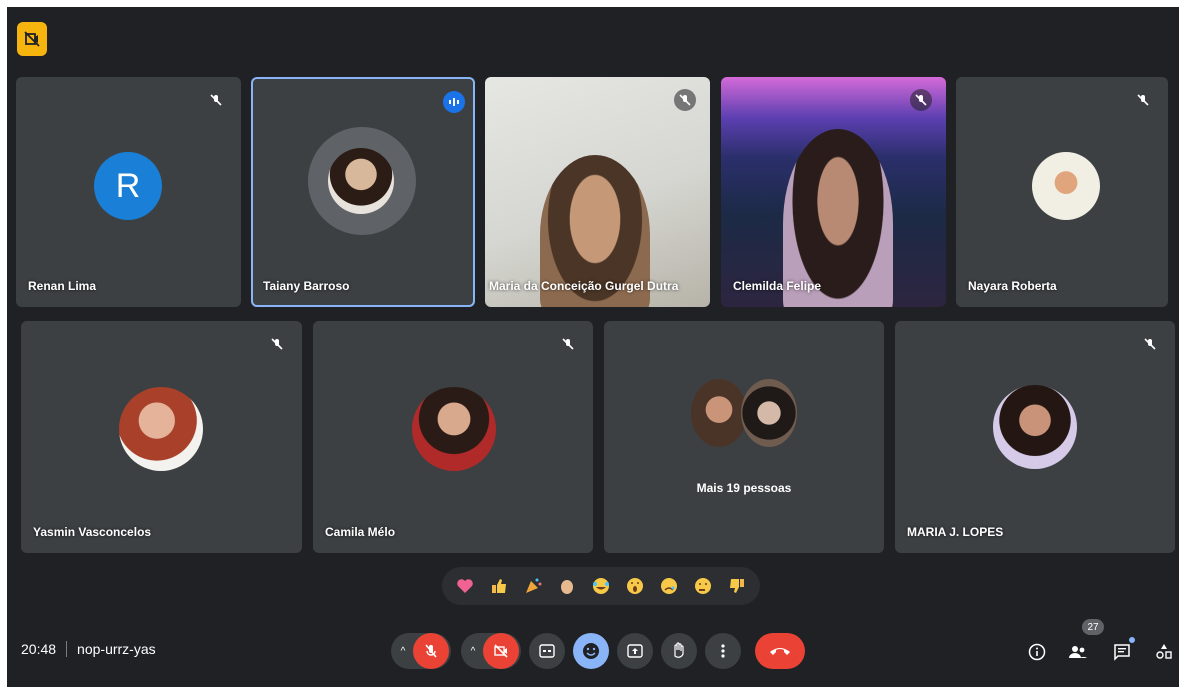 This screenshot has width=1186, height=691. I want to click on meeting-time: 20:48, so click(39, 649).